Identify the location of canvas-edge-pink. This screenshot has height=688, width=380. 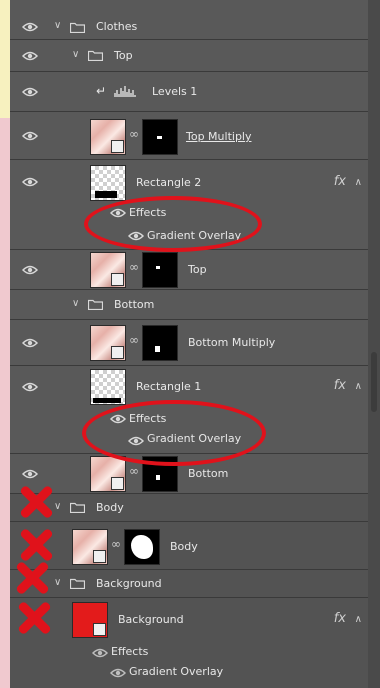
(5, 403).